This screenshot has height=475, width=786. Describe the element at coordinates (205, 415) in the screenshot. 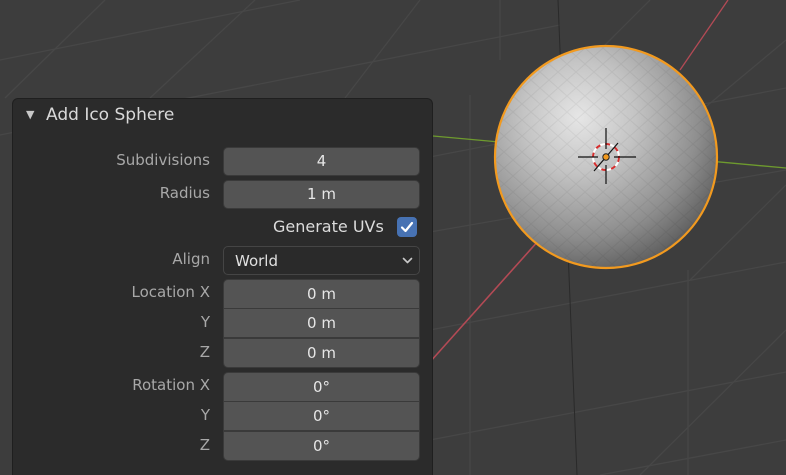

I see `rotation-y-label: Y` at that location.